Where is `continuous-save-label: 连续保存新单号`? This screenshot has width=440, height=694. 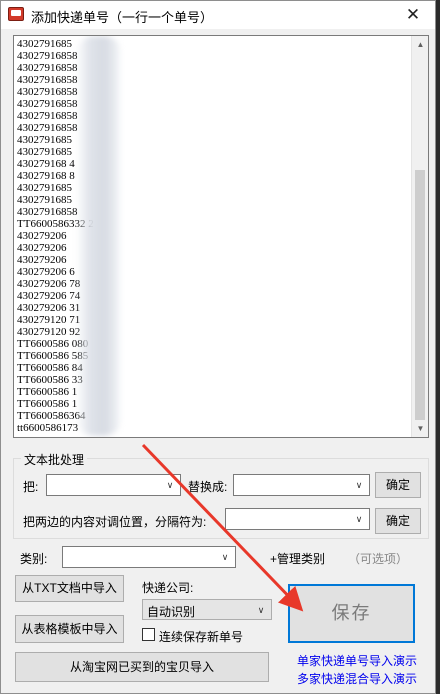 continuous-save-label: 连续保存新单号 is located at coordinates (201, 637).